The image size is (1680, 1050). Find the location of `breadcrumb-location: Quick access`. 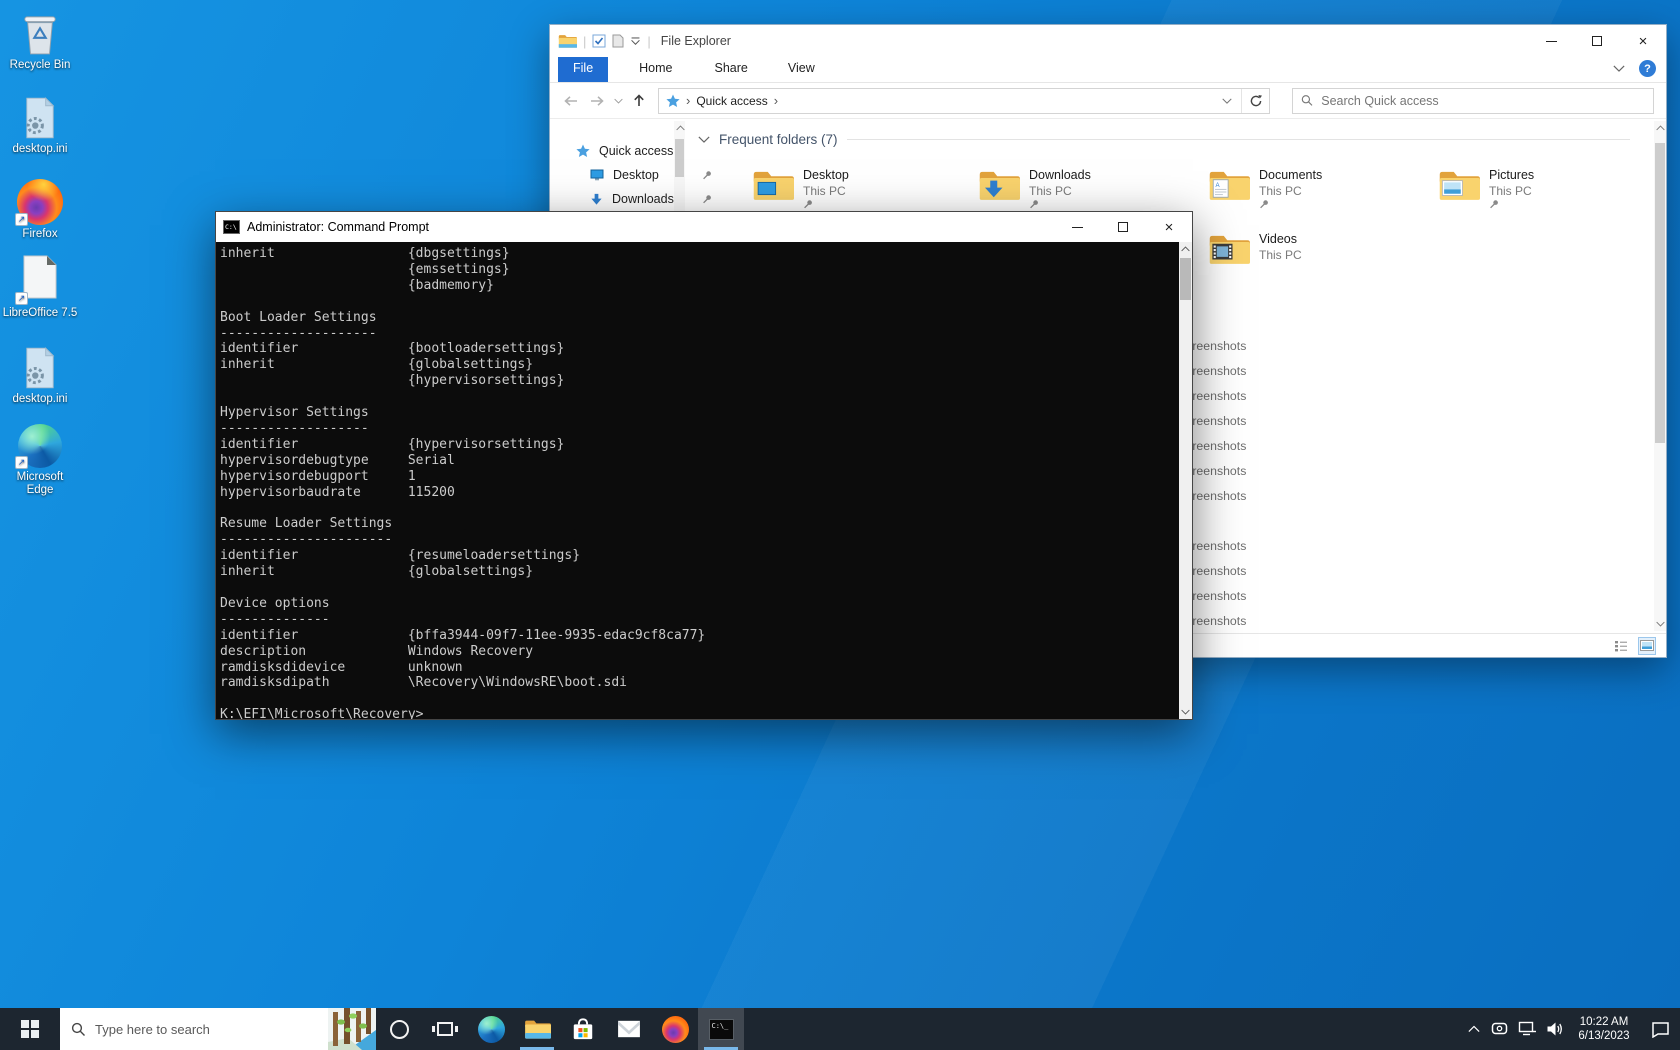

breadcrumb-location: Quick access is located at coordinates (731, 101).